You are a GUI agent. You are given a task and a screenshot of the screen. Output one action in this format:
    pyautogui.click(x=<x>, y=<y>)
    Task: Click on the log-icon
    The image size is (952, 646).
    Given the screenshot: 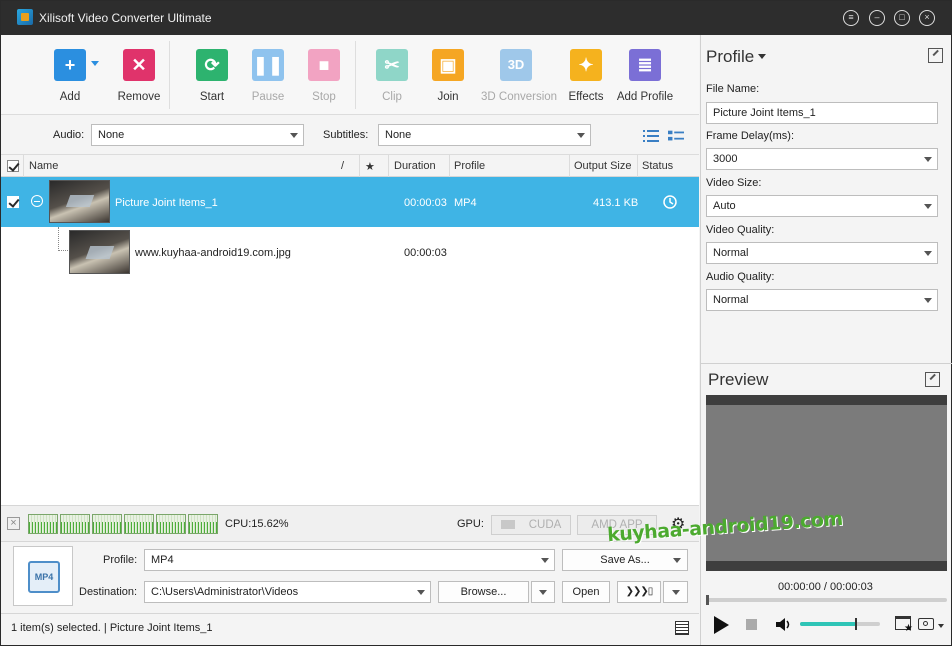 What is the action you would take?
    pyautogui.click(x=682, y=628)
    